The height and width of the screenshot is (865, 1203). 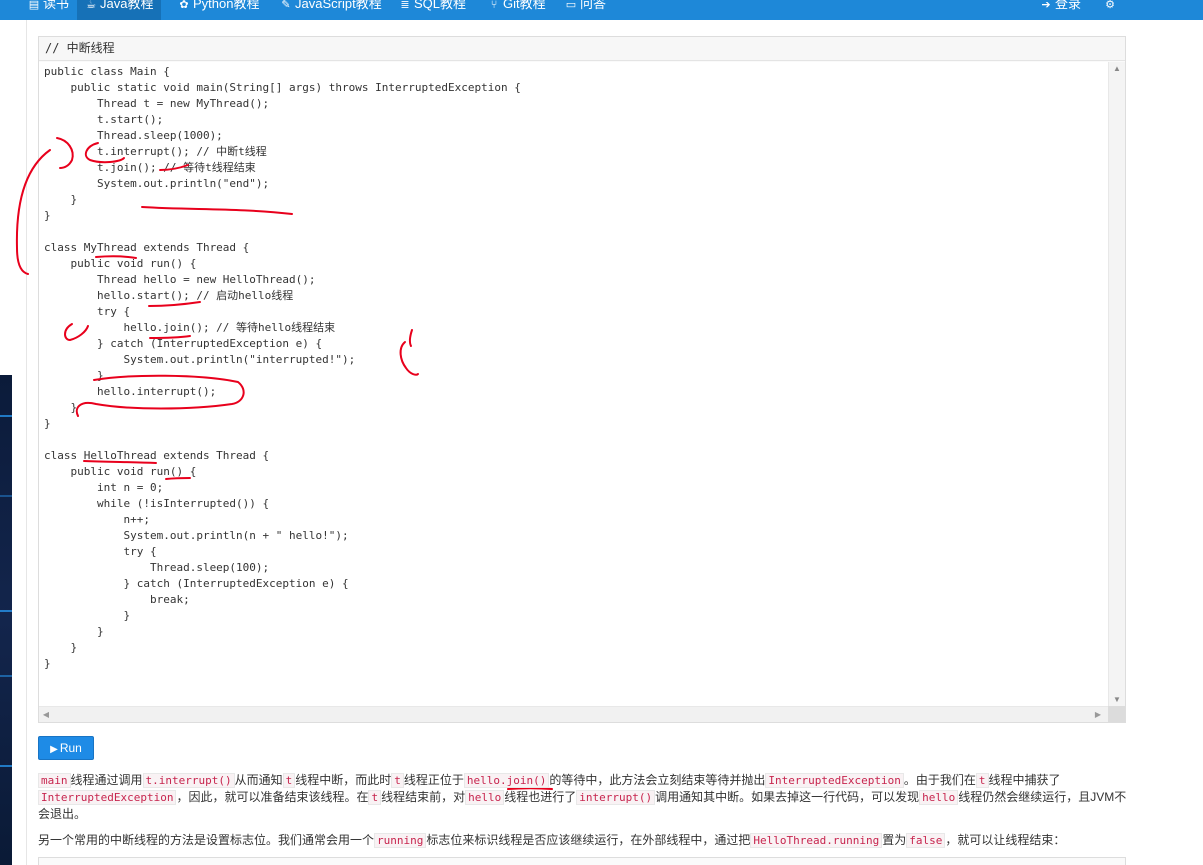 What do you see at coordinates (574, 714) in the screenshot?
I see `horizontal-scrollbar: ◀ ▶` at bounding box center [574, 714].